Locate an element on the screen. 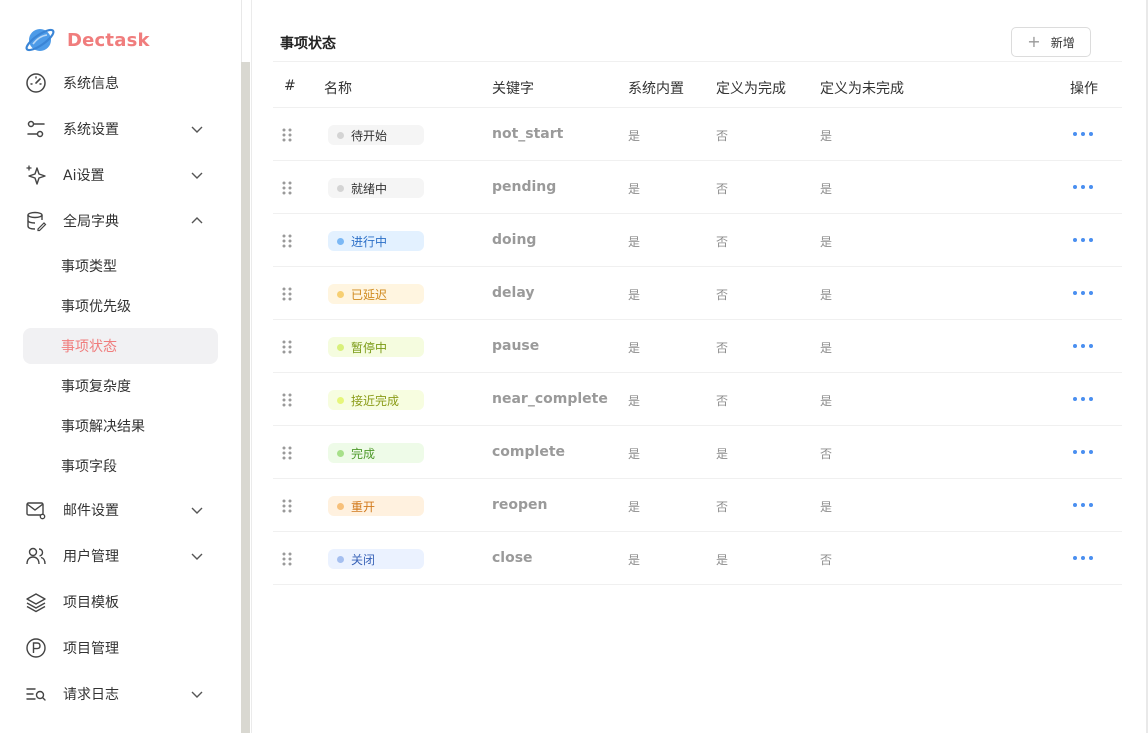 Image resolution: width=1148 pixels, height=733 pixels. sidebar-item-label: 系统信息 is located at coordinates (91, 84).